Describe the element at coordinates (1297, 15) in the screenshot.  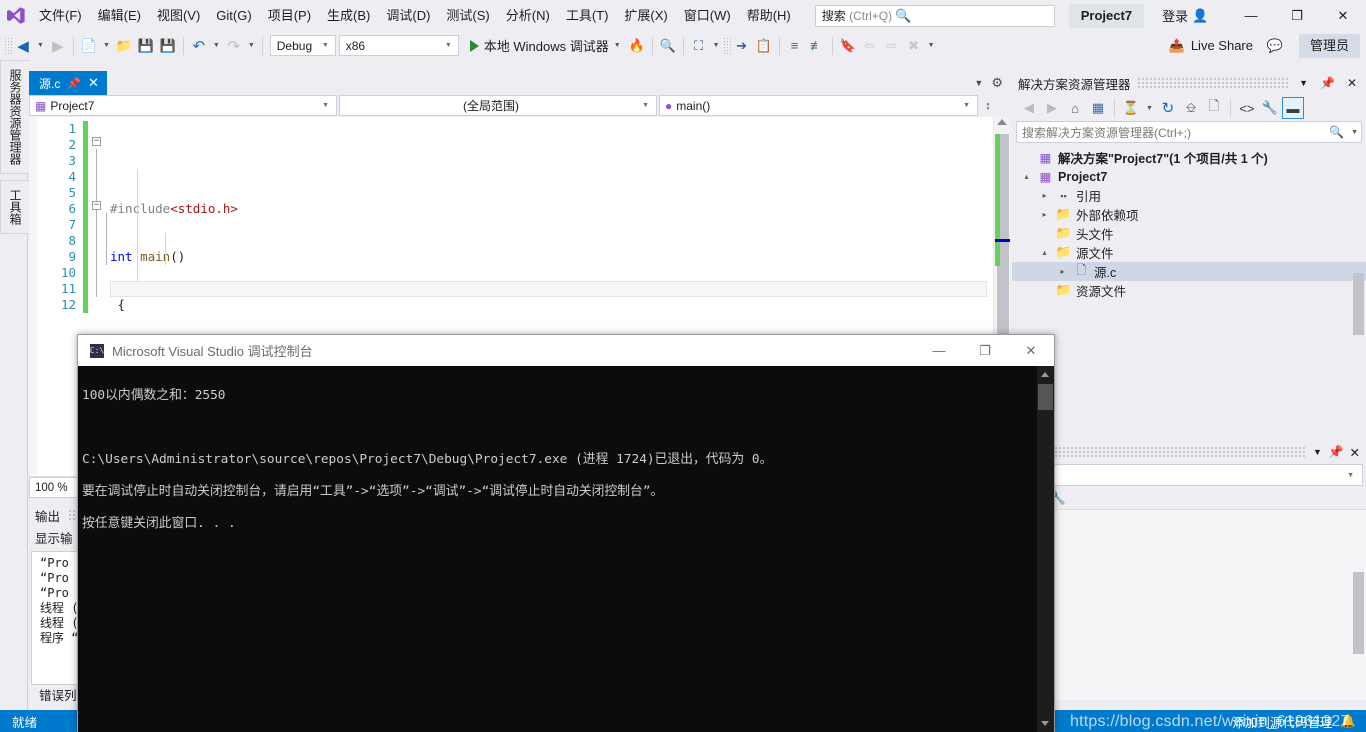
I see `maximize-button: ❐` at that location.